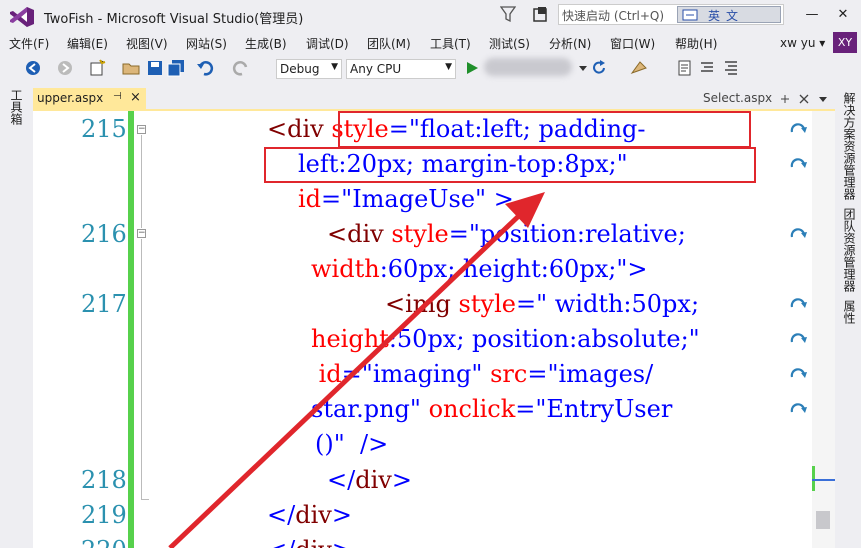  I want to click on code-token: ="imaging", so click(416, 374).